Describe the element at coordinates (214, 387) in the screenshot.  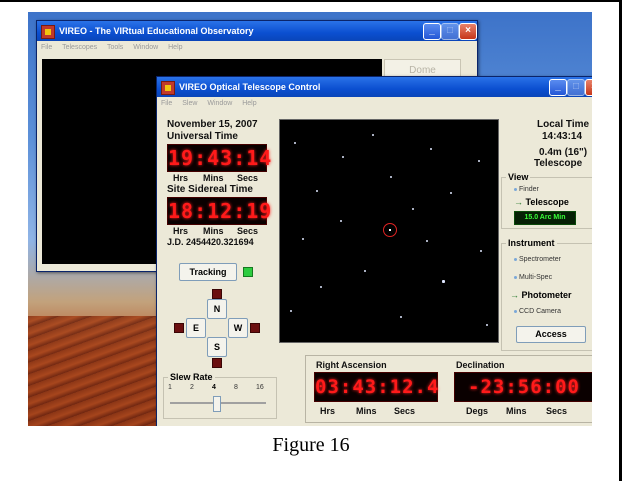
I see `slew-rate-4: 4` at that location.